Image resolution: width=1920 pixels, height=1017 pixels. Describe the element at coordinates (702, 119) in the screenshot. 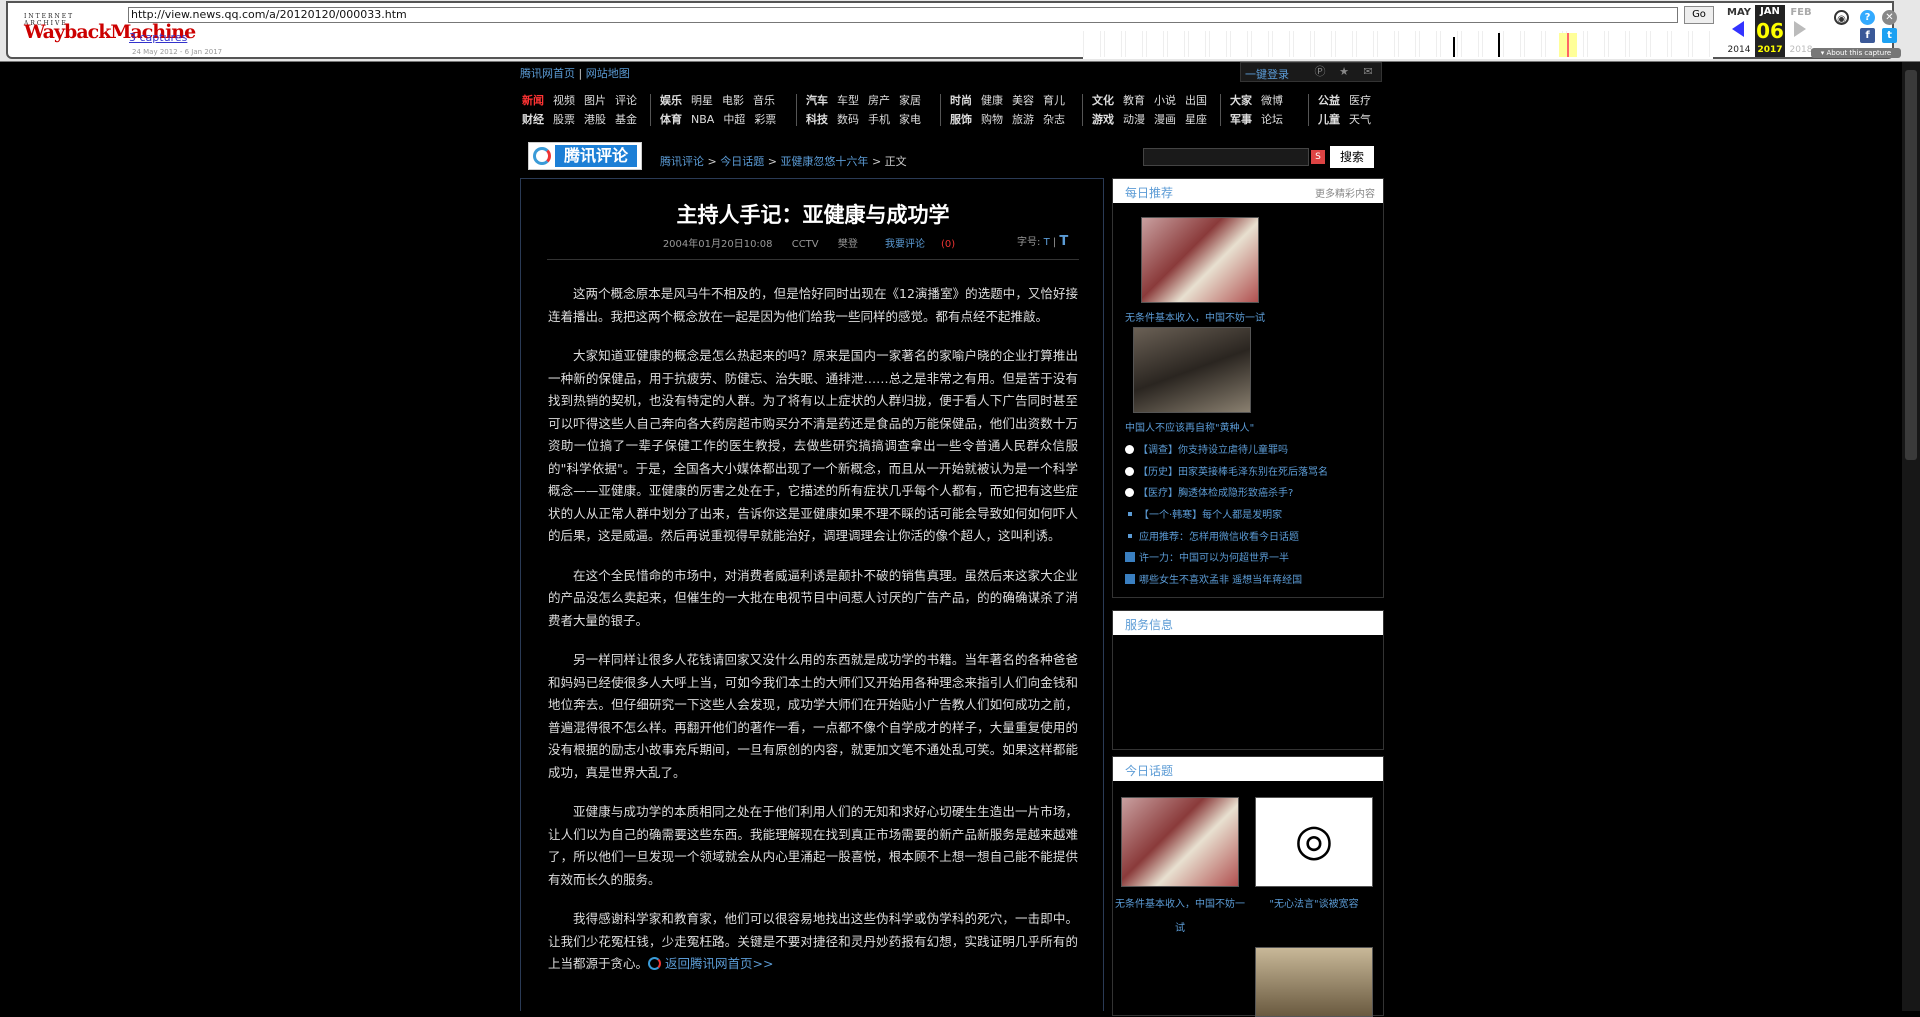

I see `nav-link: NBA` at that location.